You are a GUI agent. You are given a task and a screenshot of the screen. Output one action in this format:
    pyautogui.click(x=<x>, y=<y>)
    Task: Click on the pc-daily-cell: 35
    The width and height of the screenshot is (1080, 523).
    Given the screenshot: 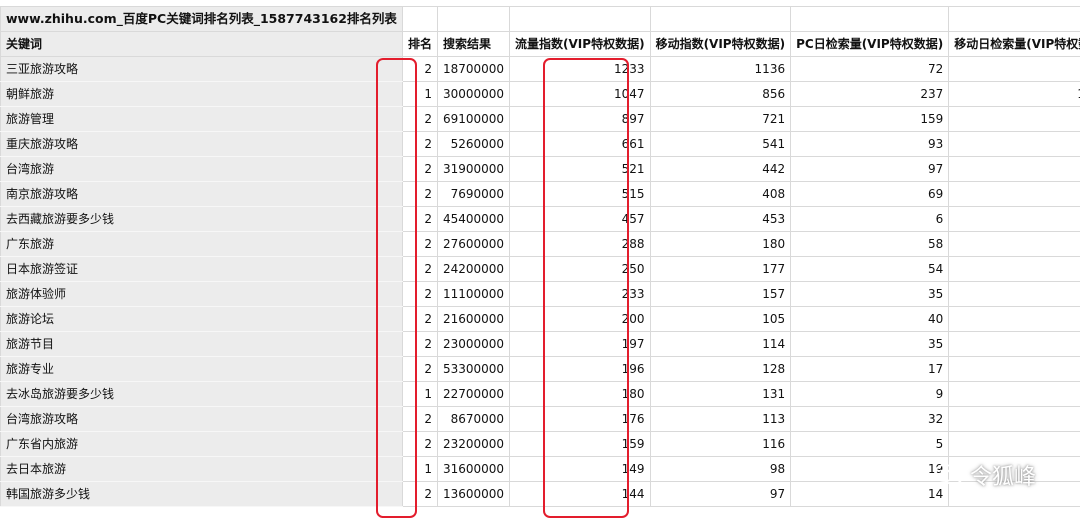 What is the action you would take?
    pyautogui.click(x=870, y=294)
    